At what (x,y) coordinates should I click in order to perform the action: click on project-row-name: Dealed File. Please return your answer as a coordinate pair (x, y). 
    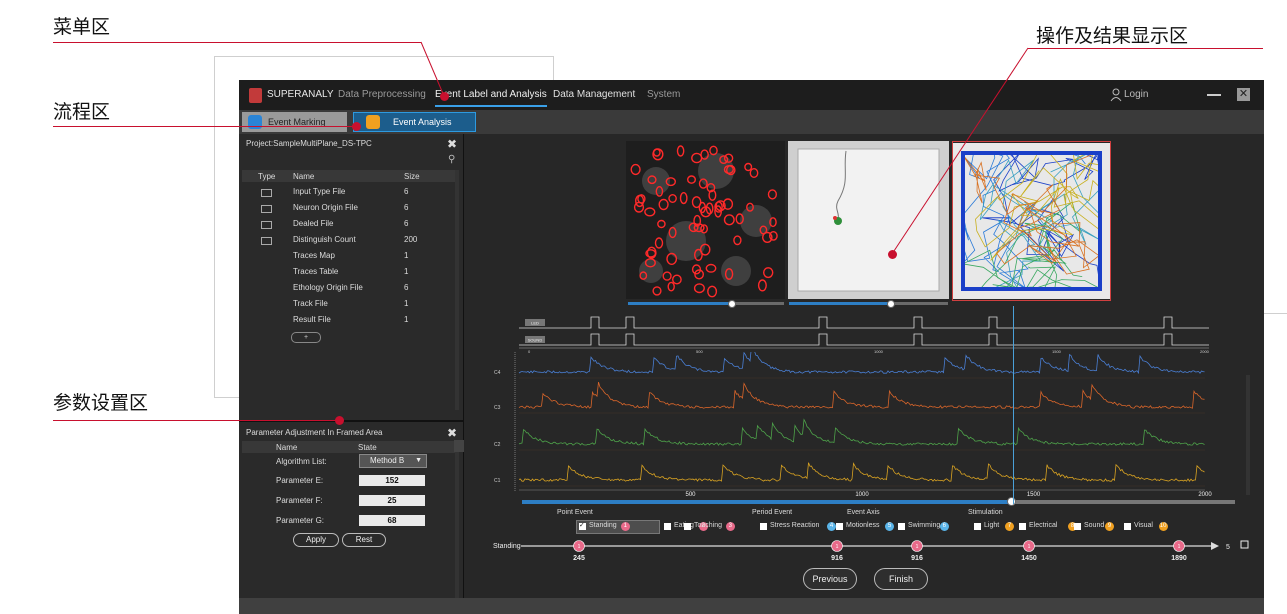
    Looking at the image, I should click on (313, 223).